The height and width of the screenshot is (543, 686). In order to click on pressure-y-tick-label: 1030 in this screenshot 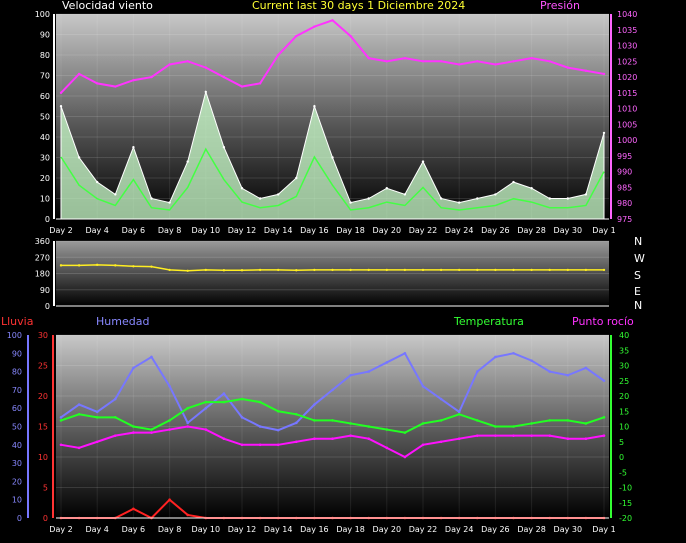, I will do `click(627, 46)`.